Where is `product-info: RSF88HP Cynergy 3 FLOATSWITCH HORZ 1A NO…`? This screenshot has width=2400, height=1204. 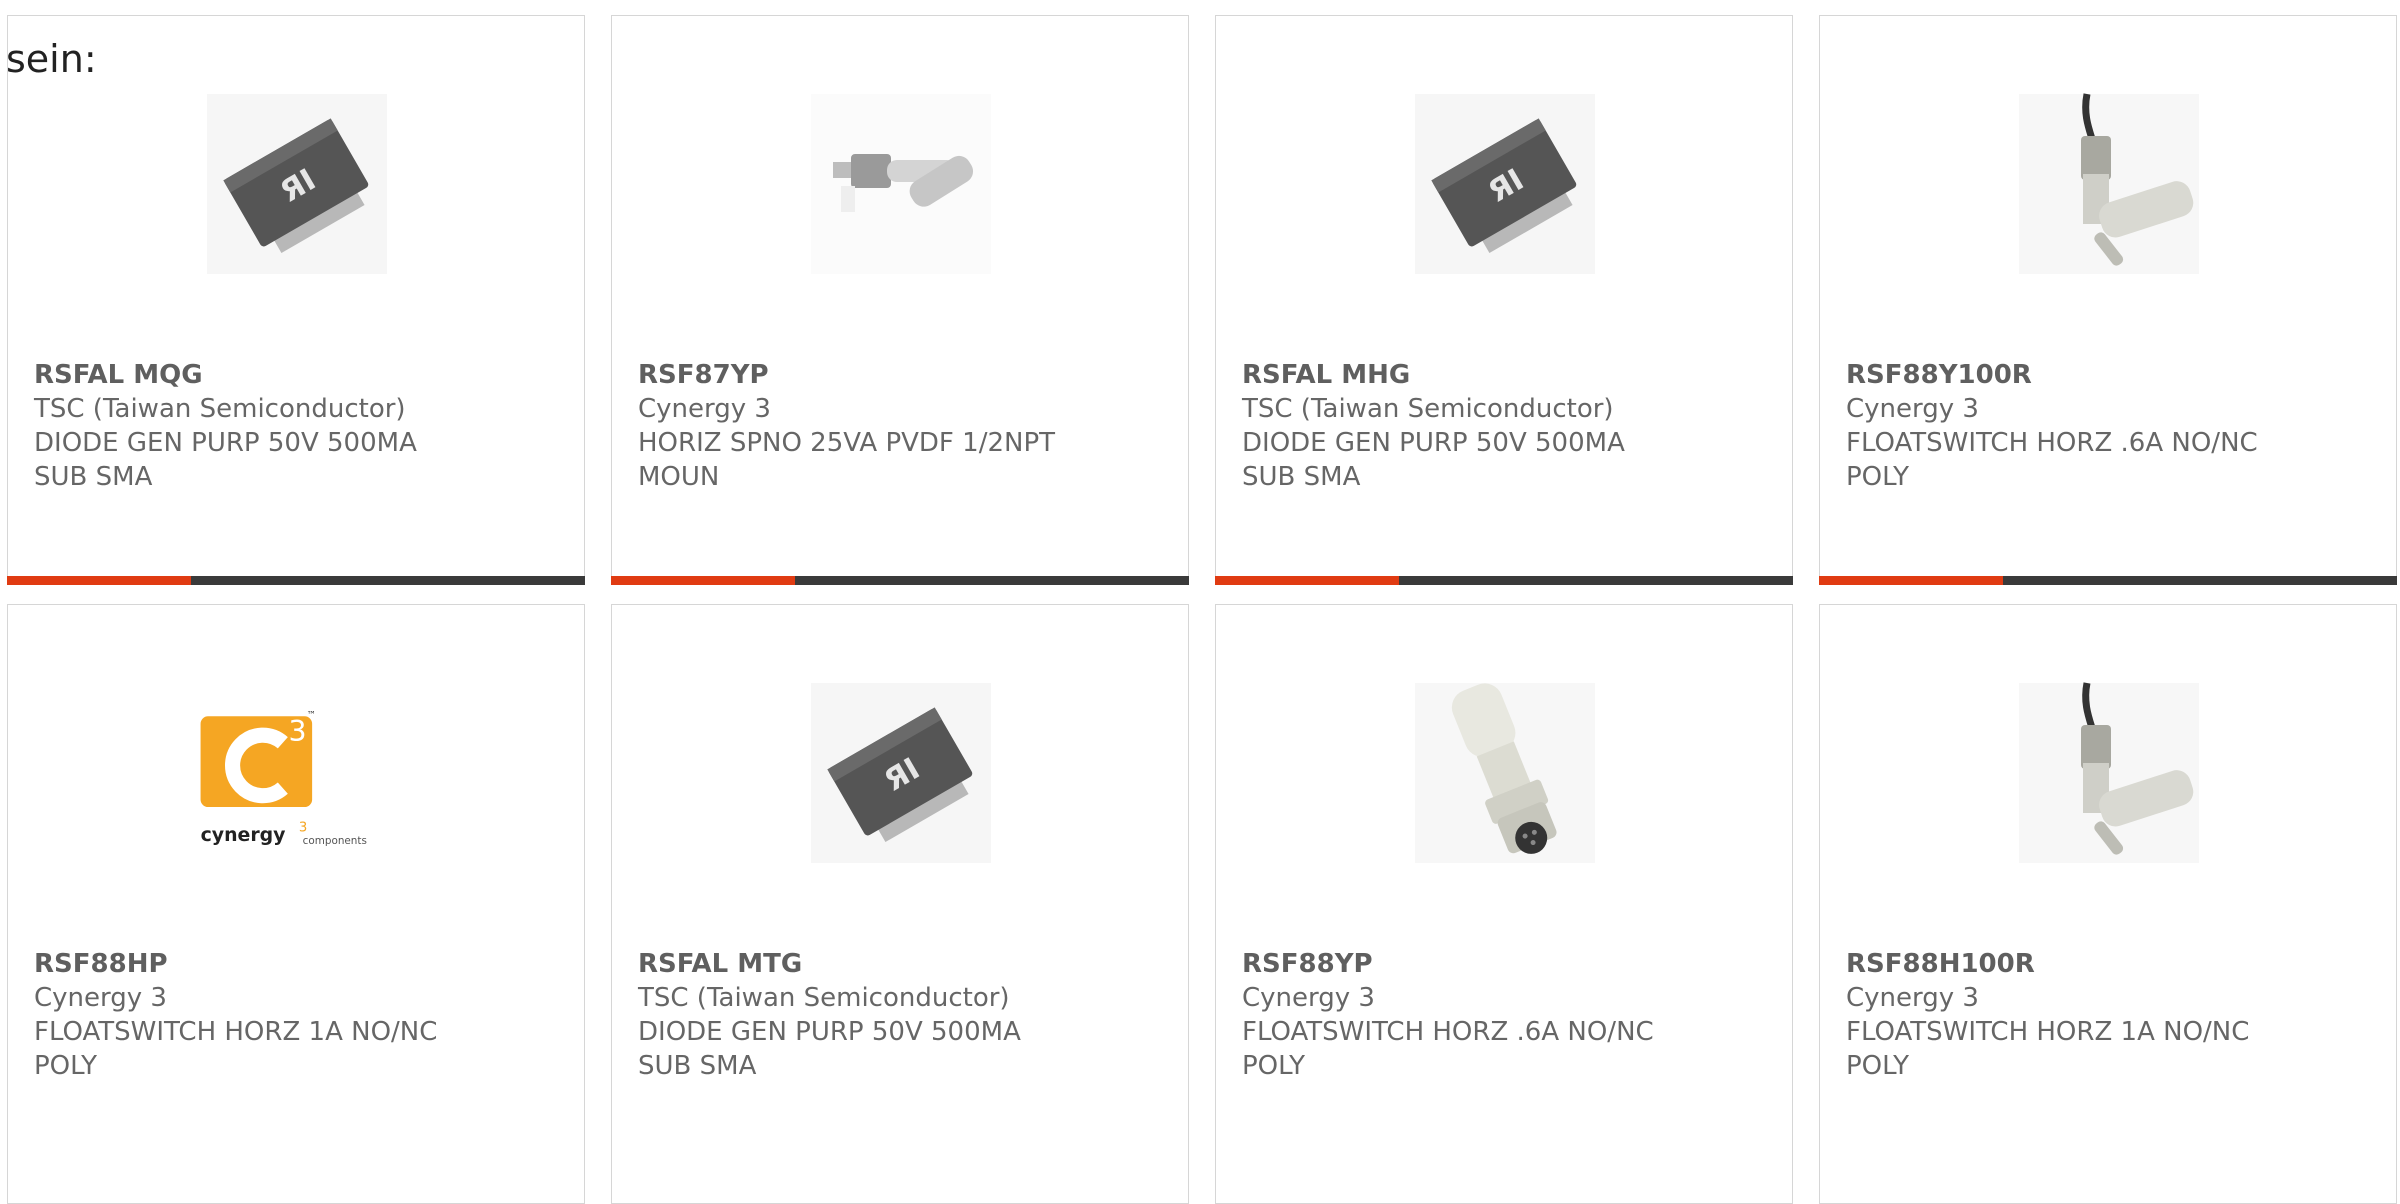 product-info: RSF88HP Cynergy 3 FLOATSWITCH HORZ 1A NO… is located at coordinates (299, 1015).